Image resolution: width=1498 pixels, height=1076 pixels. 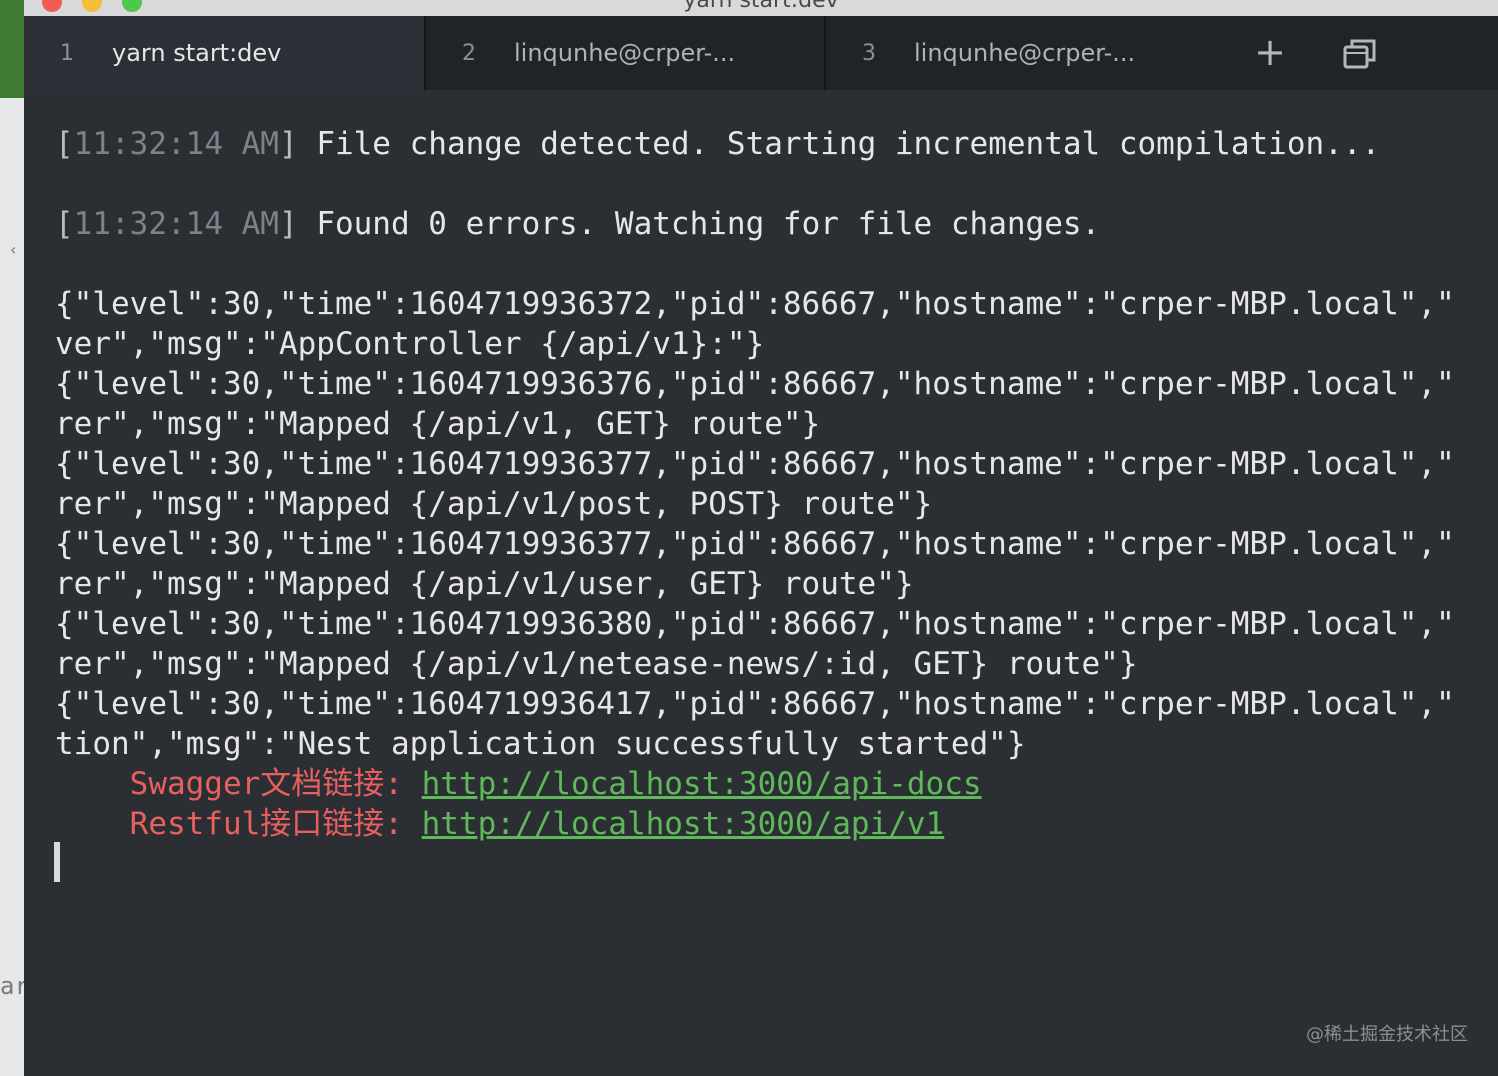 I want to click on title-bar: yarn start:dev, so click(x=761, y=8).